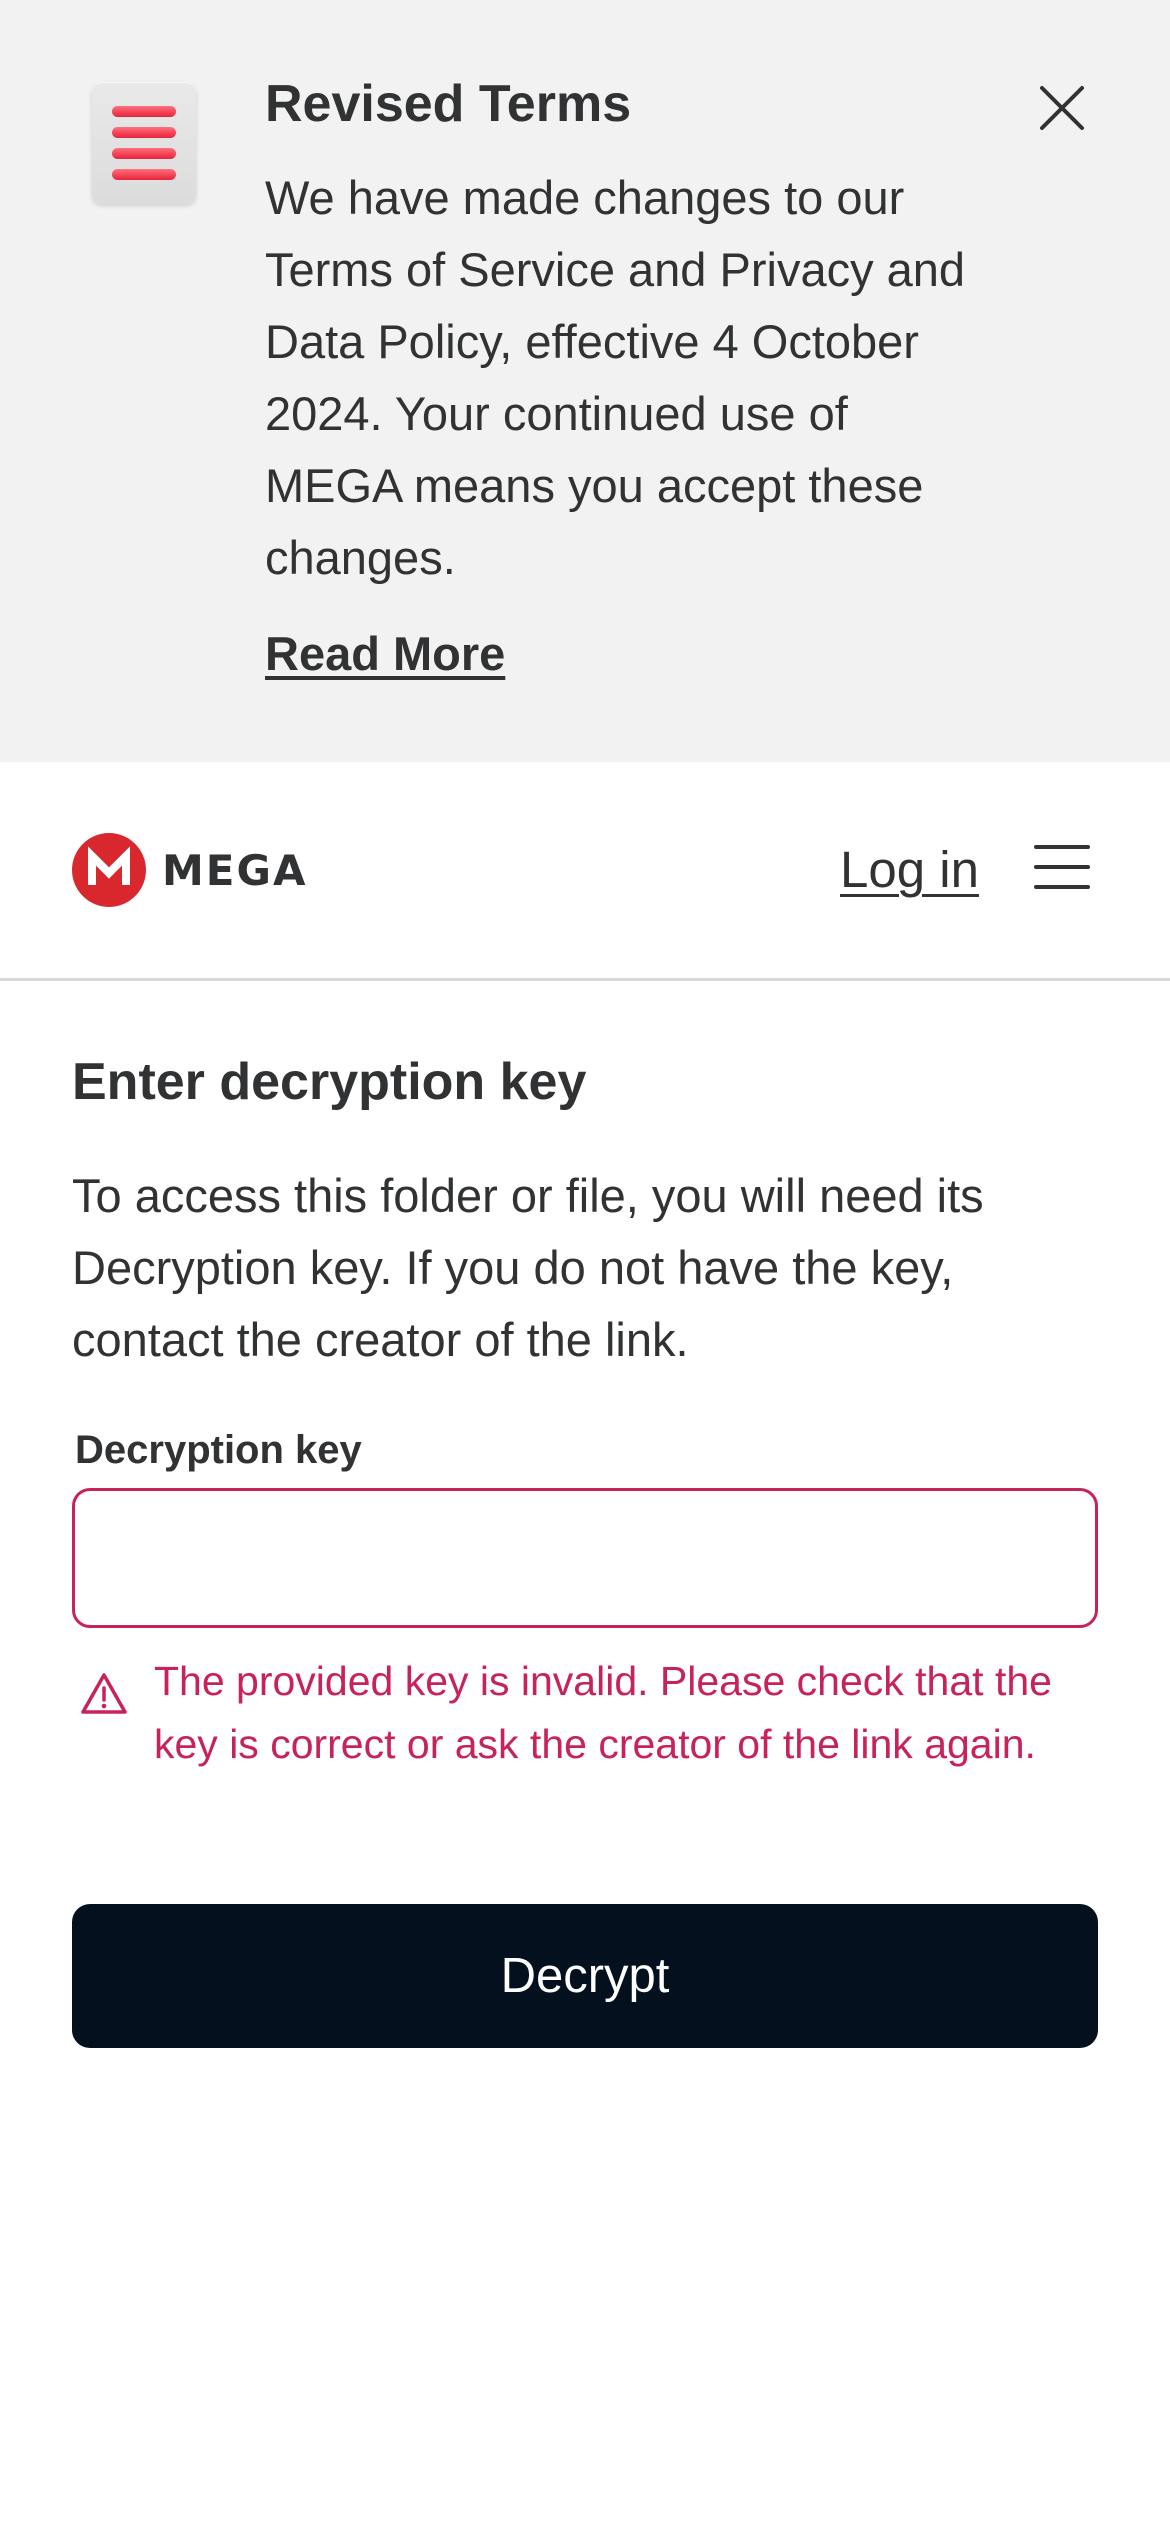  Describe the element at coordinates (585, 871) in the screenshot. I see `top-header: MEGA Log in` at that location.